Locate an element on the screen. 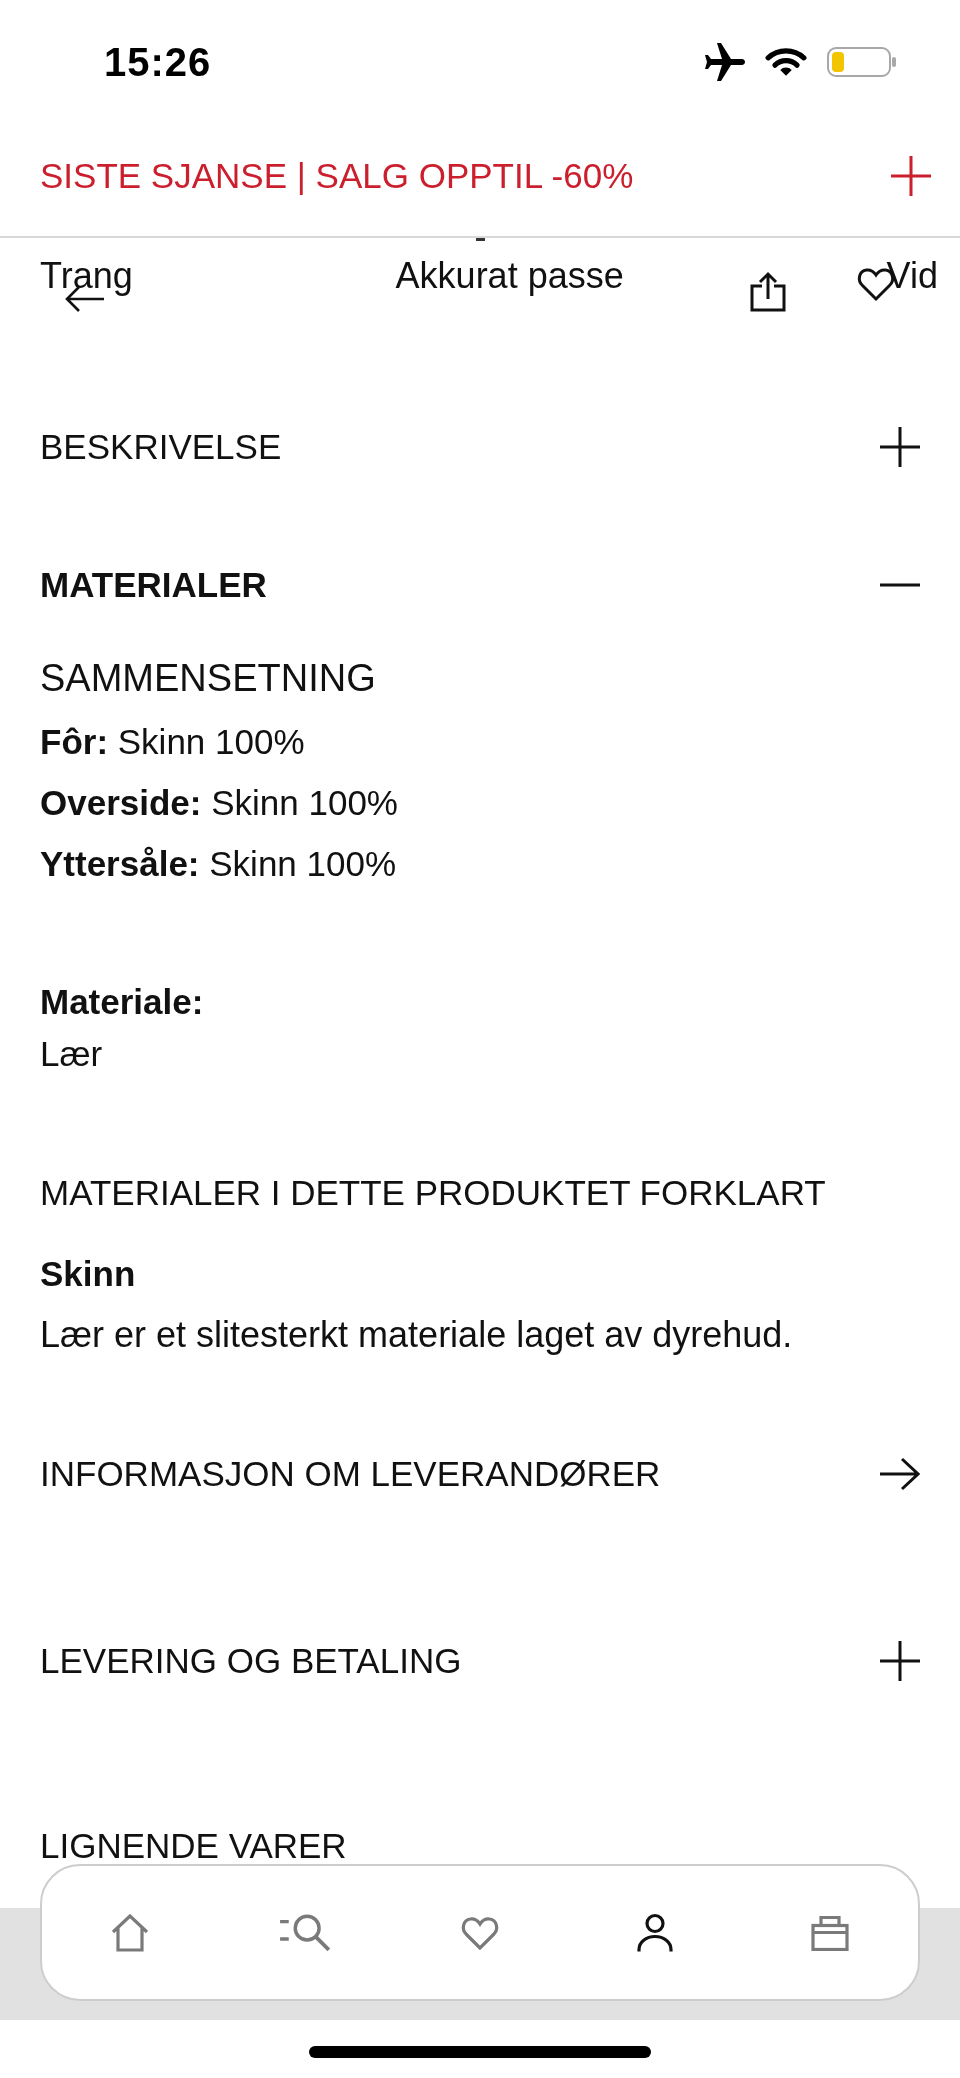 The image size is (960, 2078). material-description: Lær er et slitesterkt materiale laget av dyrehud. is located at coordinates (416, 1335).